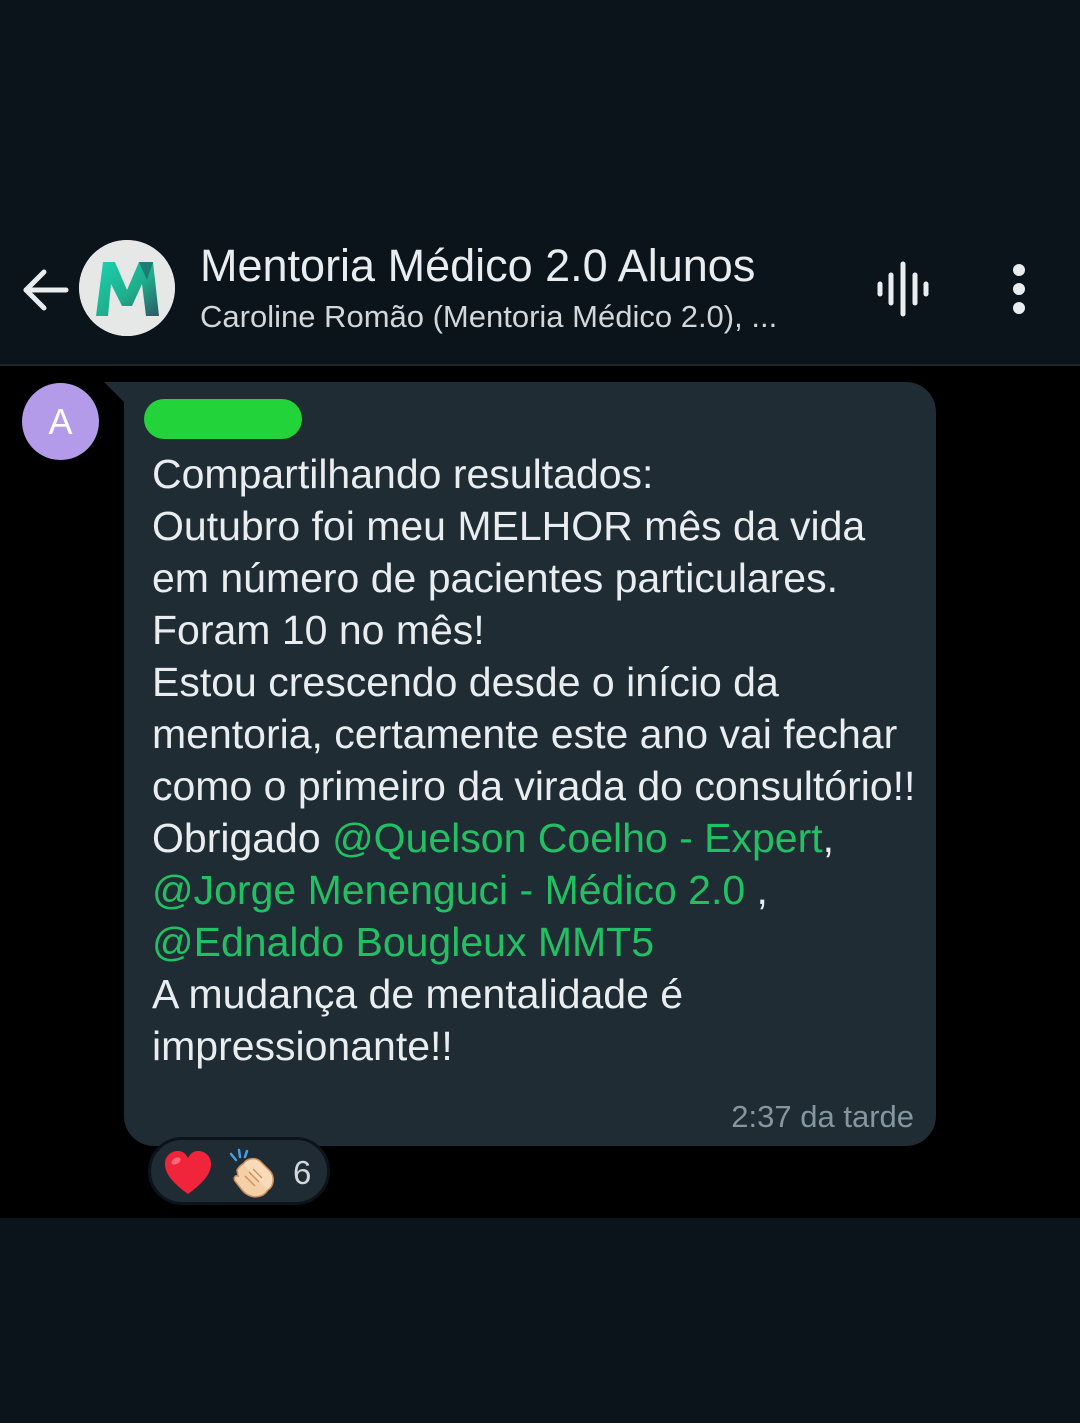 The width and height of the screenshot is (1080, 1423). Describe the element at coordinates (251, 1173) in the screenshot. I see `clapping-hands-emoji-icon` at that location.